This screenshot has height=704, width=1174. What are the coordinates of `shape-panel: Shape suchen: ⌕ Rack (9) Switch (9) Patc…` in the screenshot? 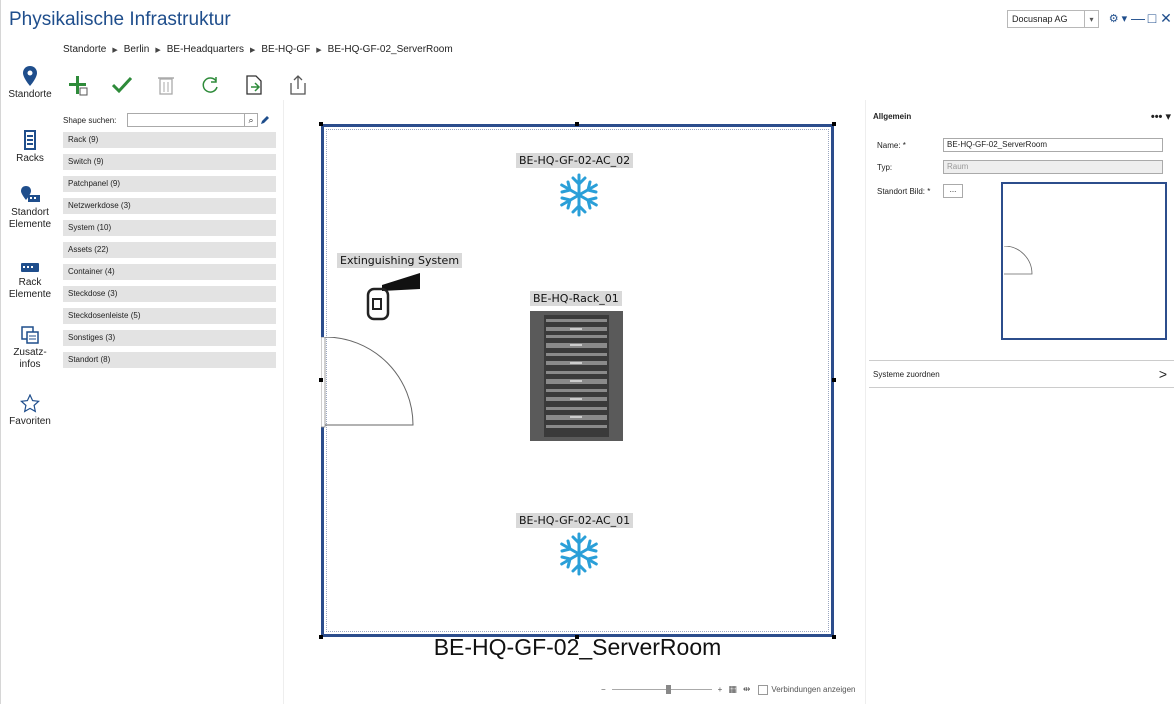 It's located at (171, 243).